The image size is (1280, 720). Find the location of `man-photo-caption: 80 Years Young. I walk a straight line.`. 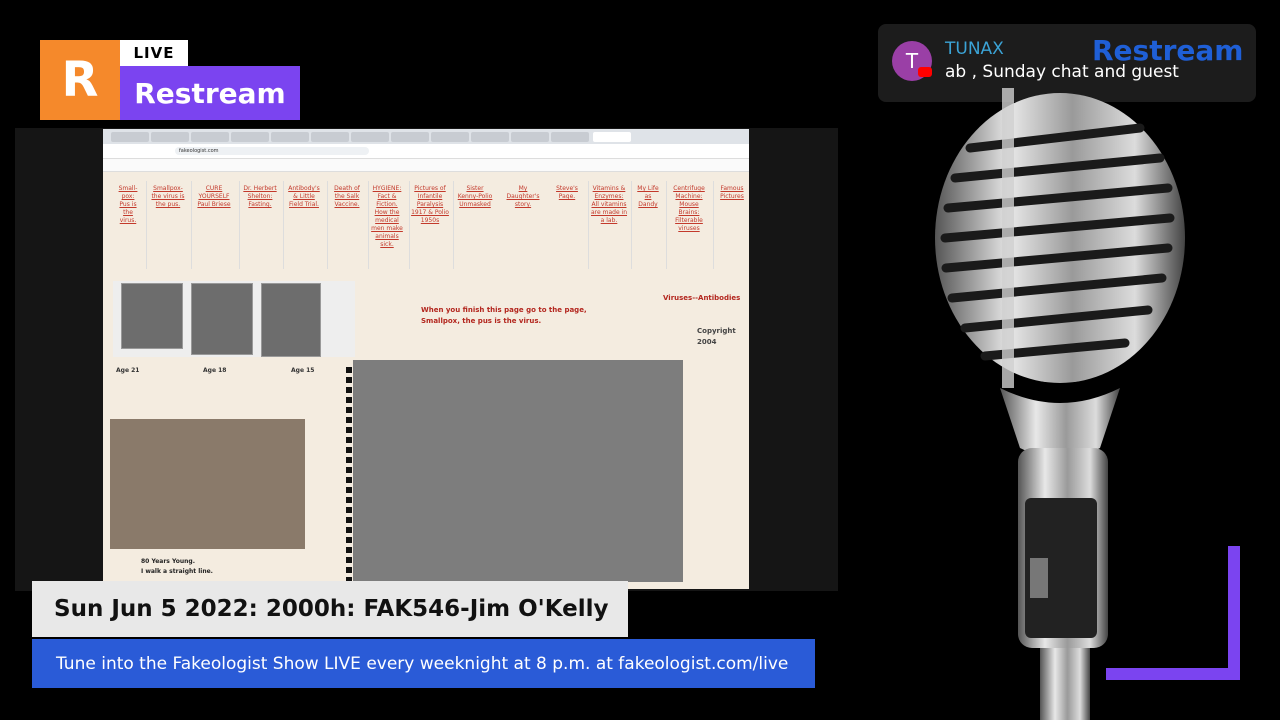

man-photo-caption: 80 Years Young. I walk a straight line. is located at coordinates (177, 567).